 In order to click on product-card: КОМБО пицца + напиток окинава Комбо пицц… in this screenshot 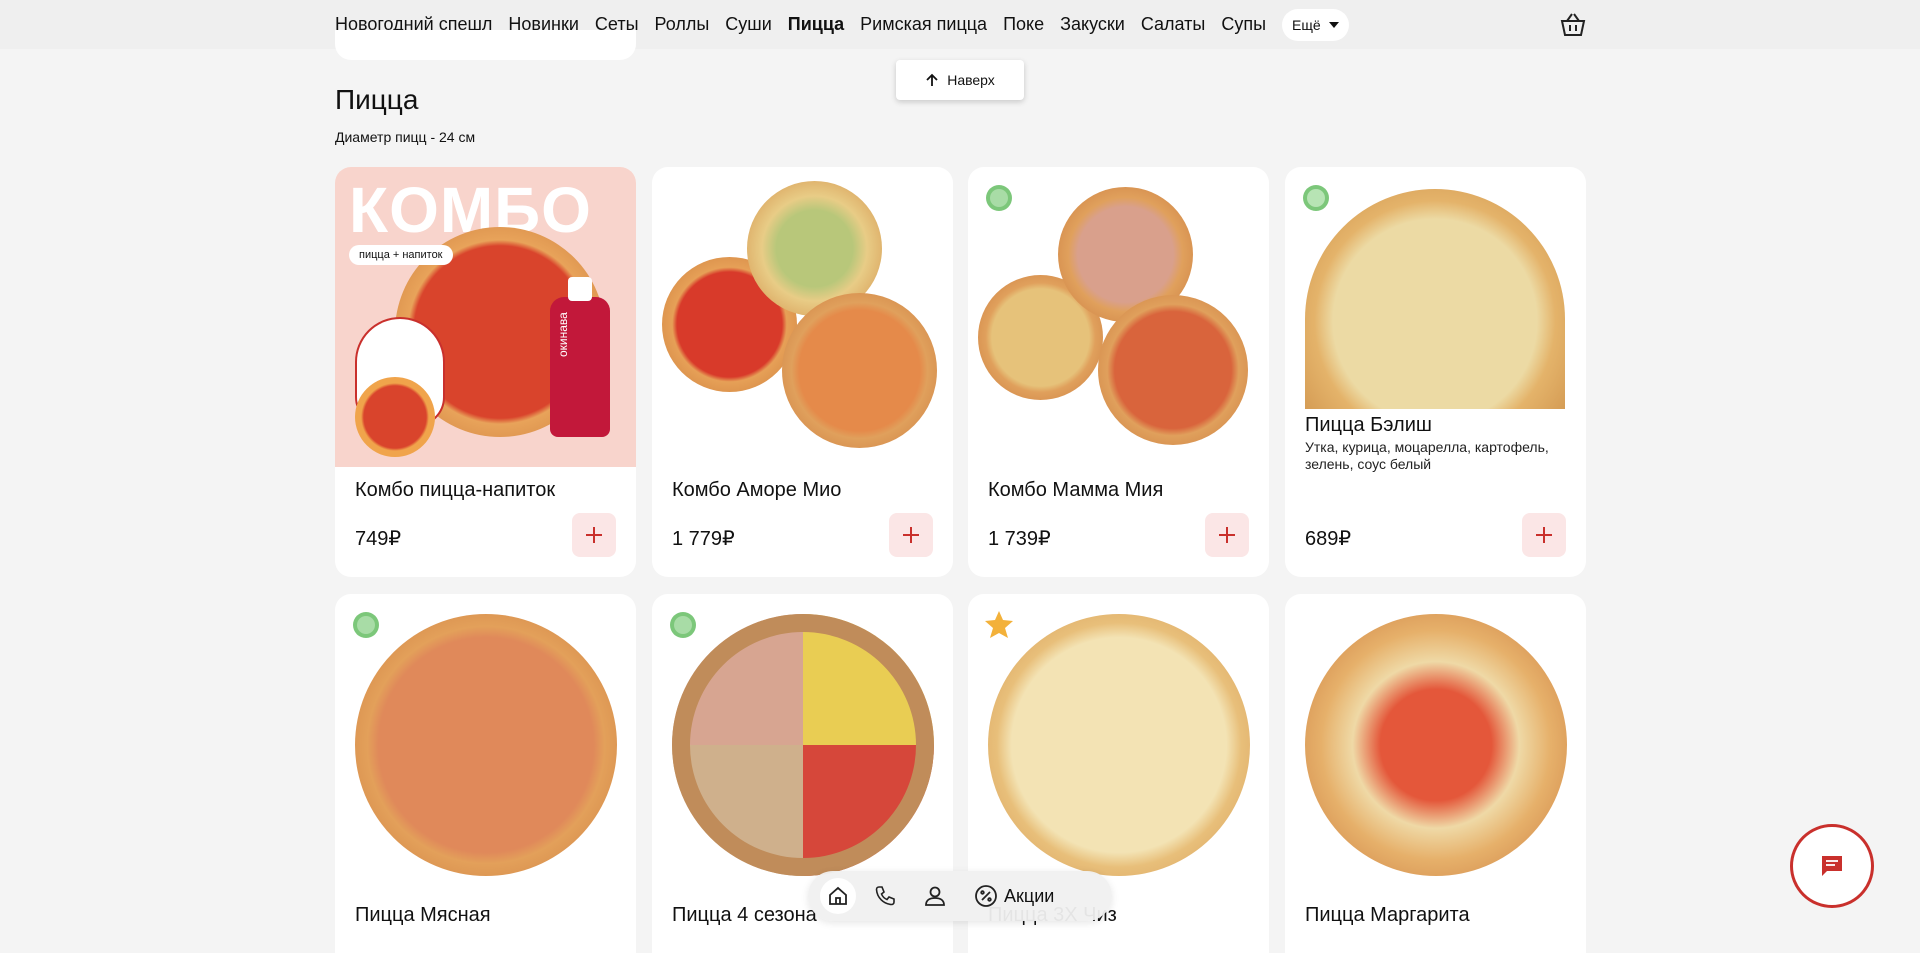, I will do `click(485, 372)`.